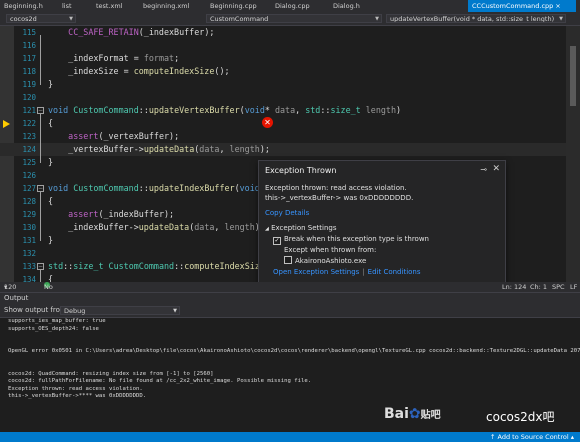 This screenshot has width=580, height=442. What do you see at coordinates (29, 214) in the screenshot?
I see `line-number: 129` at bounding box center [29, 214].